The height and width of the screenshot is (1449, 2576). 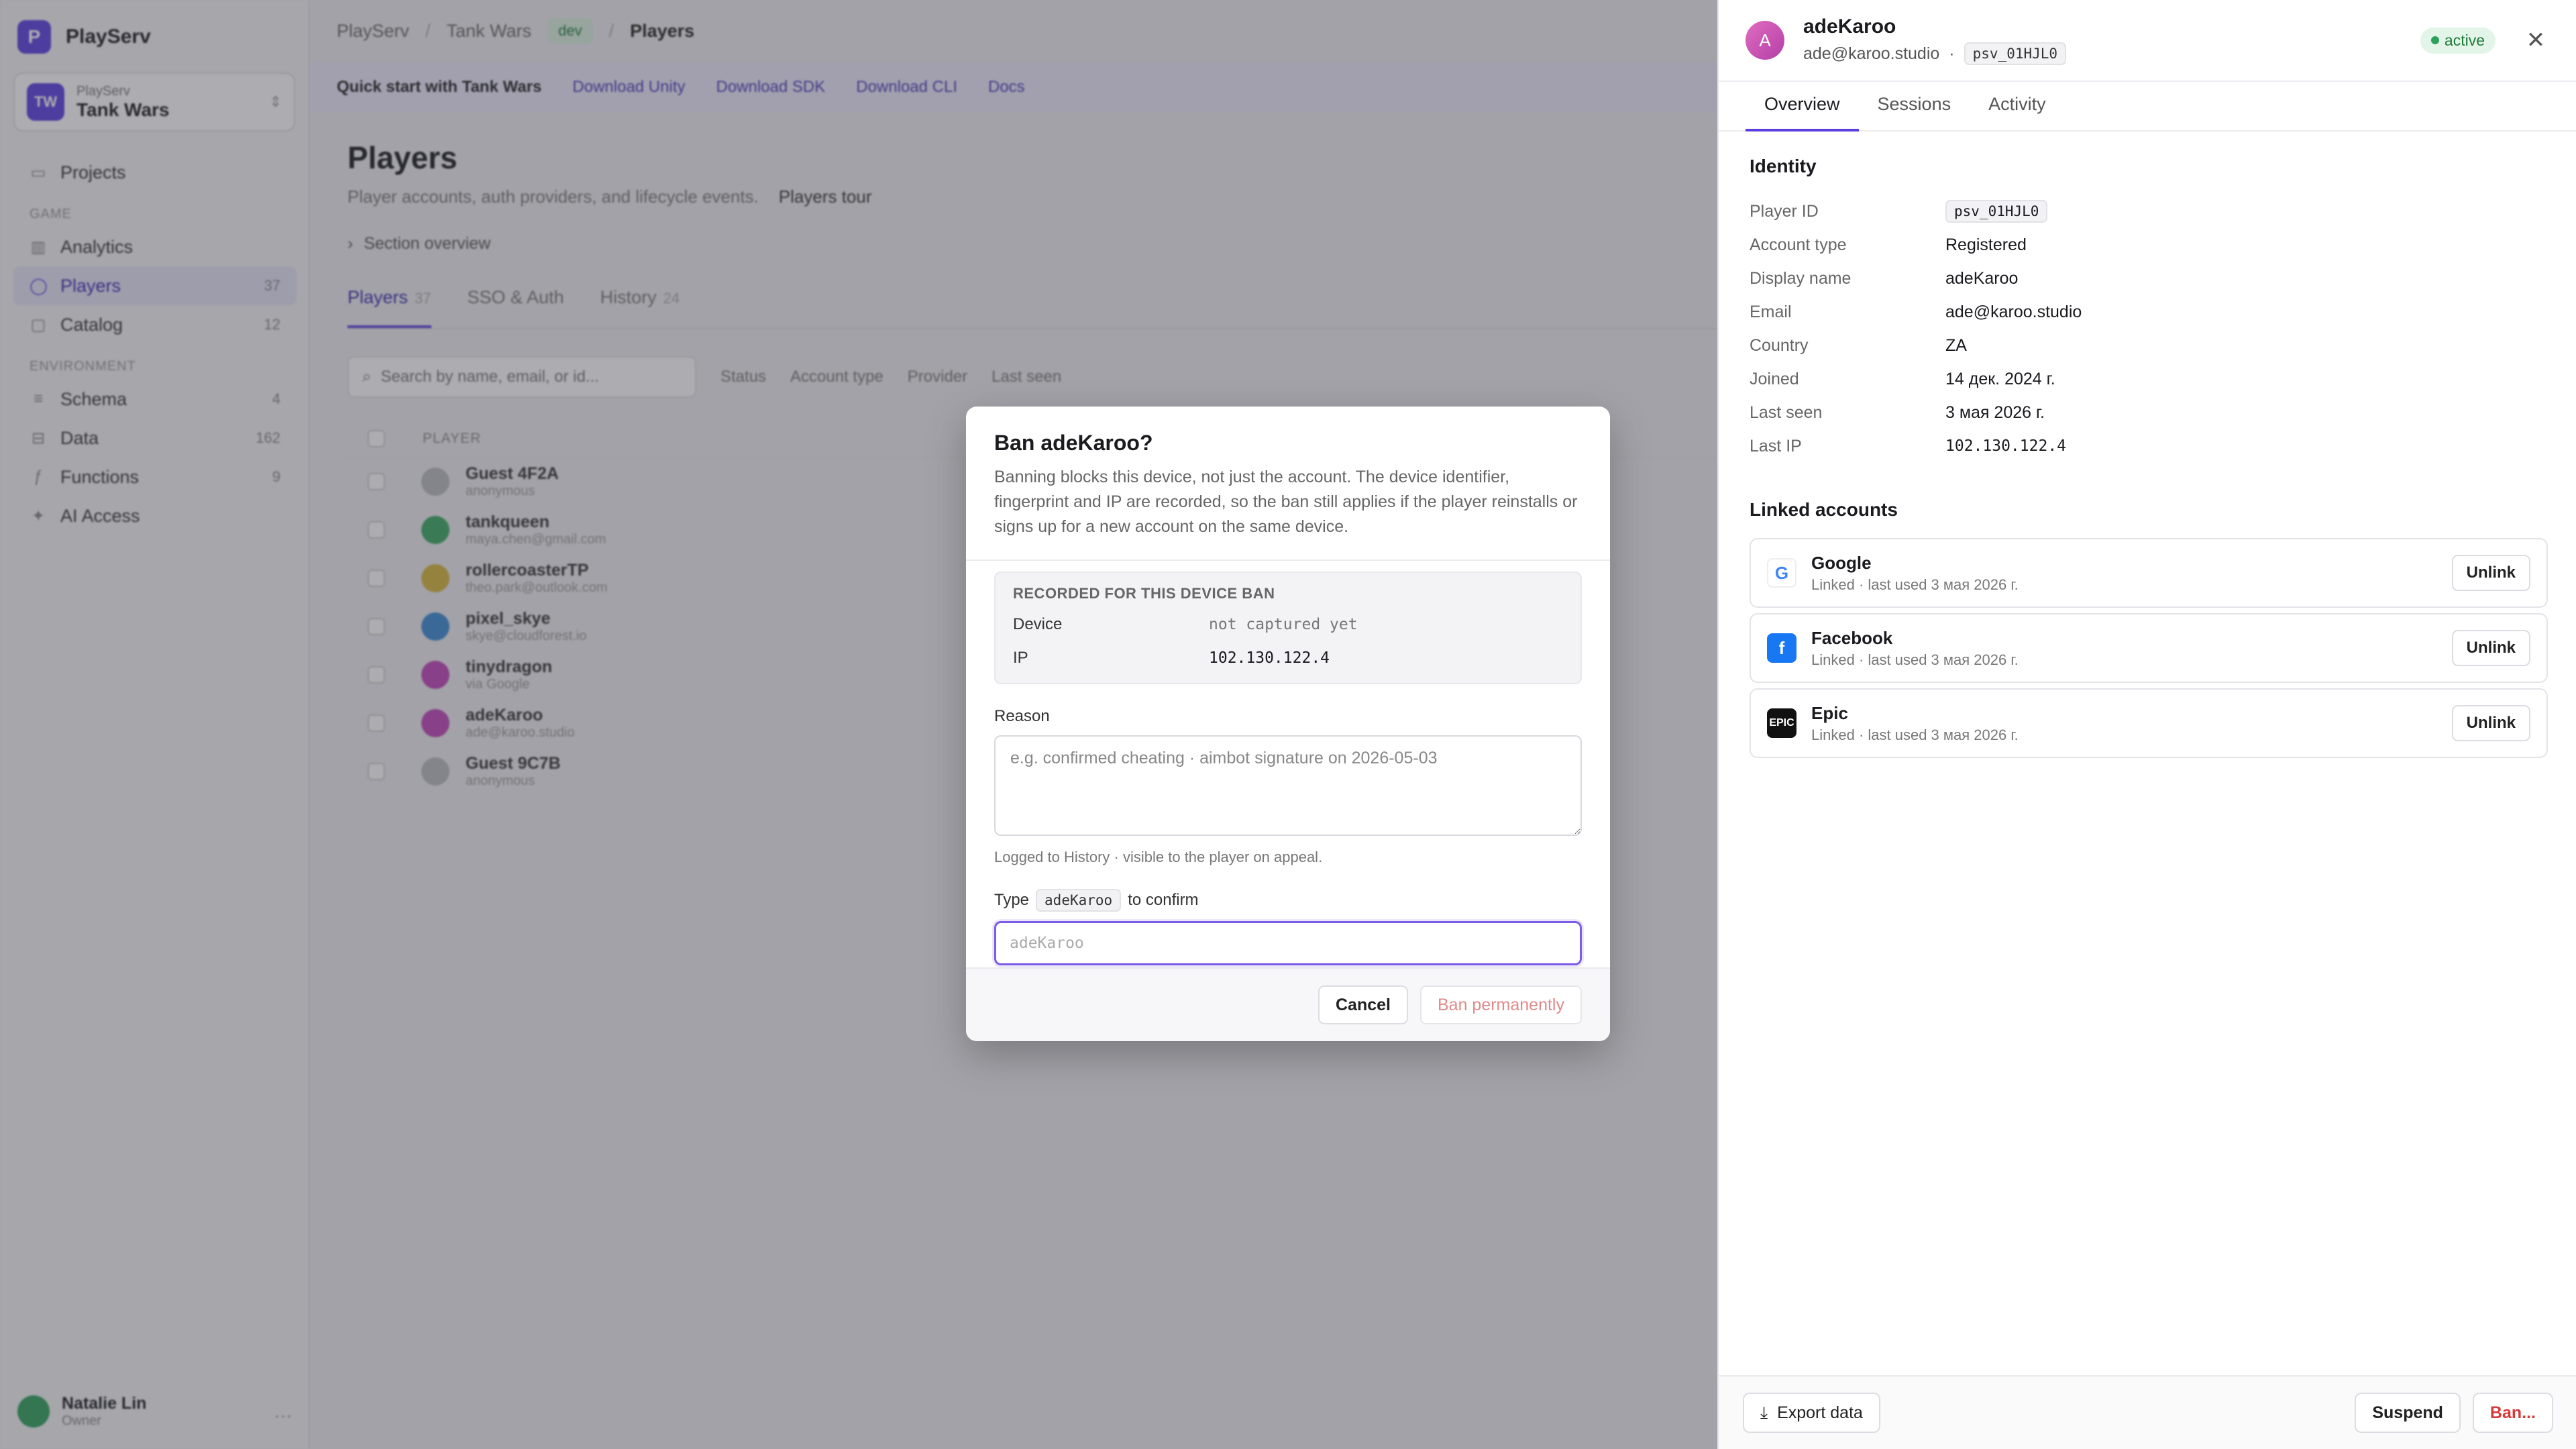 I want to click on ip-value: 102.130.122.4, so click(x=1269, y=658).